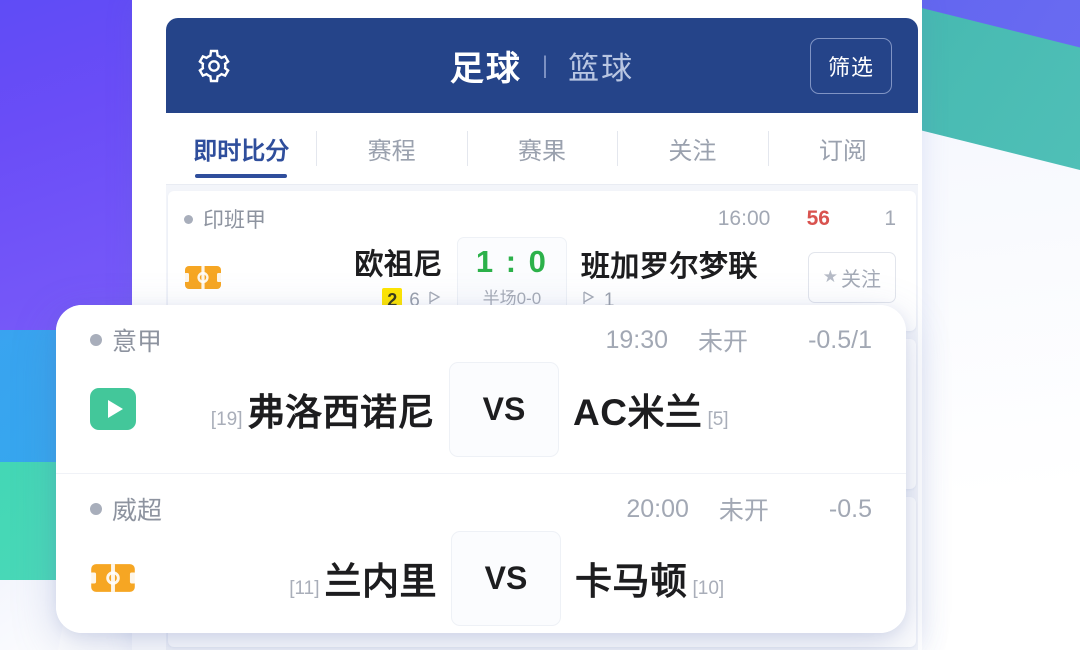 Image resolution: width=1080 pixels, height=650 pixels. Describe the element at coordinates (637, 339) in the screenshot. I see `overlay-match-time-1: 19:30` at that location.